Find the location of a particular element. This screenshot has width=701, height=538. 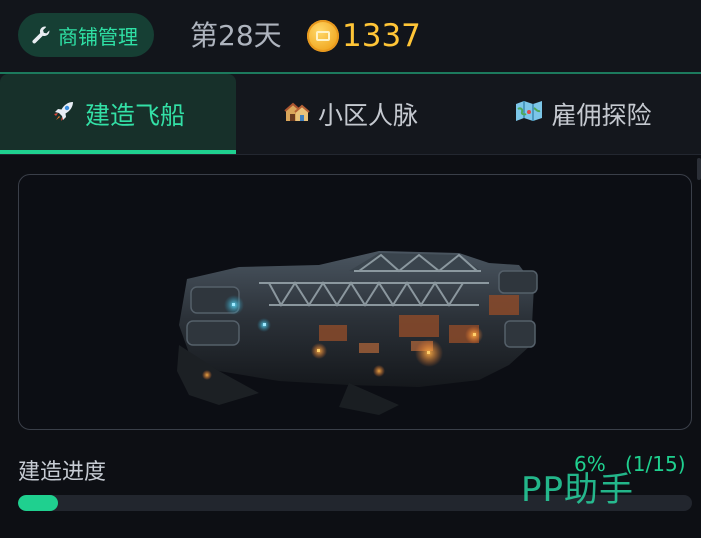

top-bar: 商铺管理 第28天 1337 is located at coordinates (350, 36).